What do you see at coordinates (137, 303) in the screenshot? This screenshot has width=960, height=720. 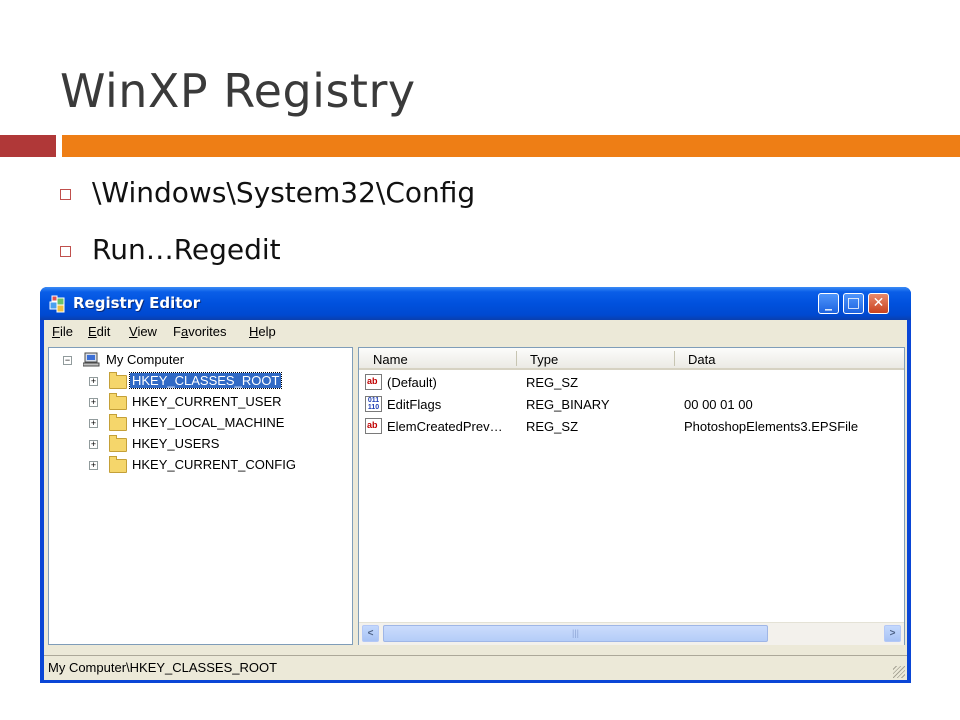 I see `window-title: Registry Editor` at bounding box center [137, 303].